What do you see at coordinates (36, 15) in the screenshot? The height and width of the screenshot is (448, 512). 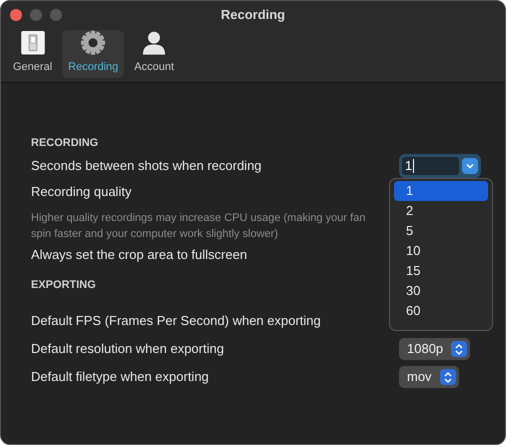 I see `minimize-button` at bounding box center [36, 15].